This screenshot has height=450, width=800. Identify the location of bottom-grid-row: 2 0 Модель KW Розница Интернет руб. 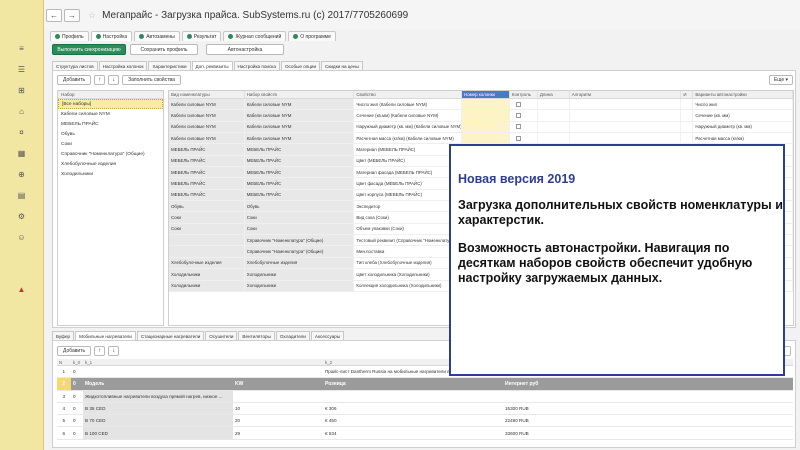
(425, 384).